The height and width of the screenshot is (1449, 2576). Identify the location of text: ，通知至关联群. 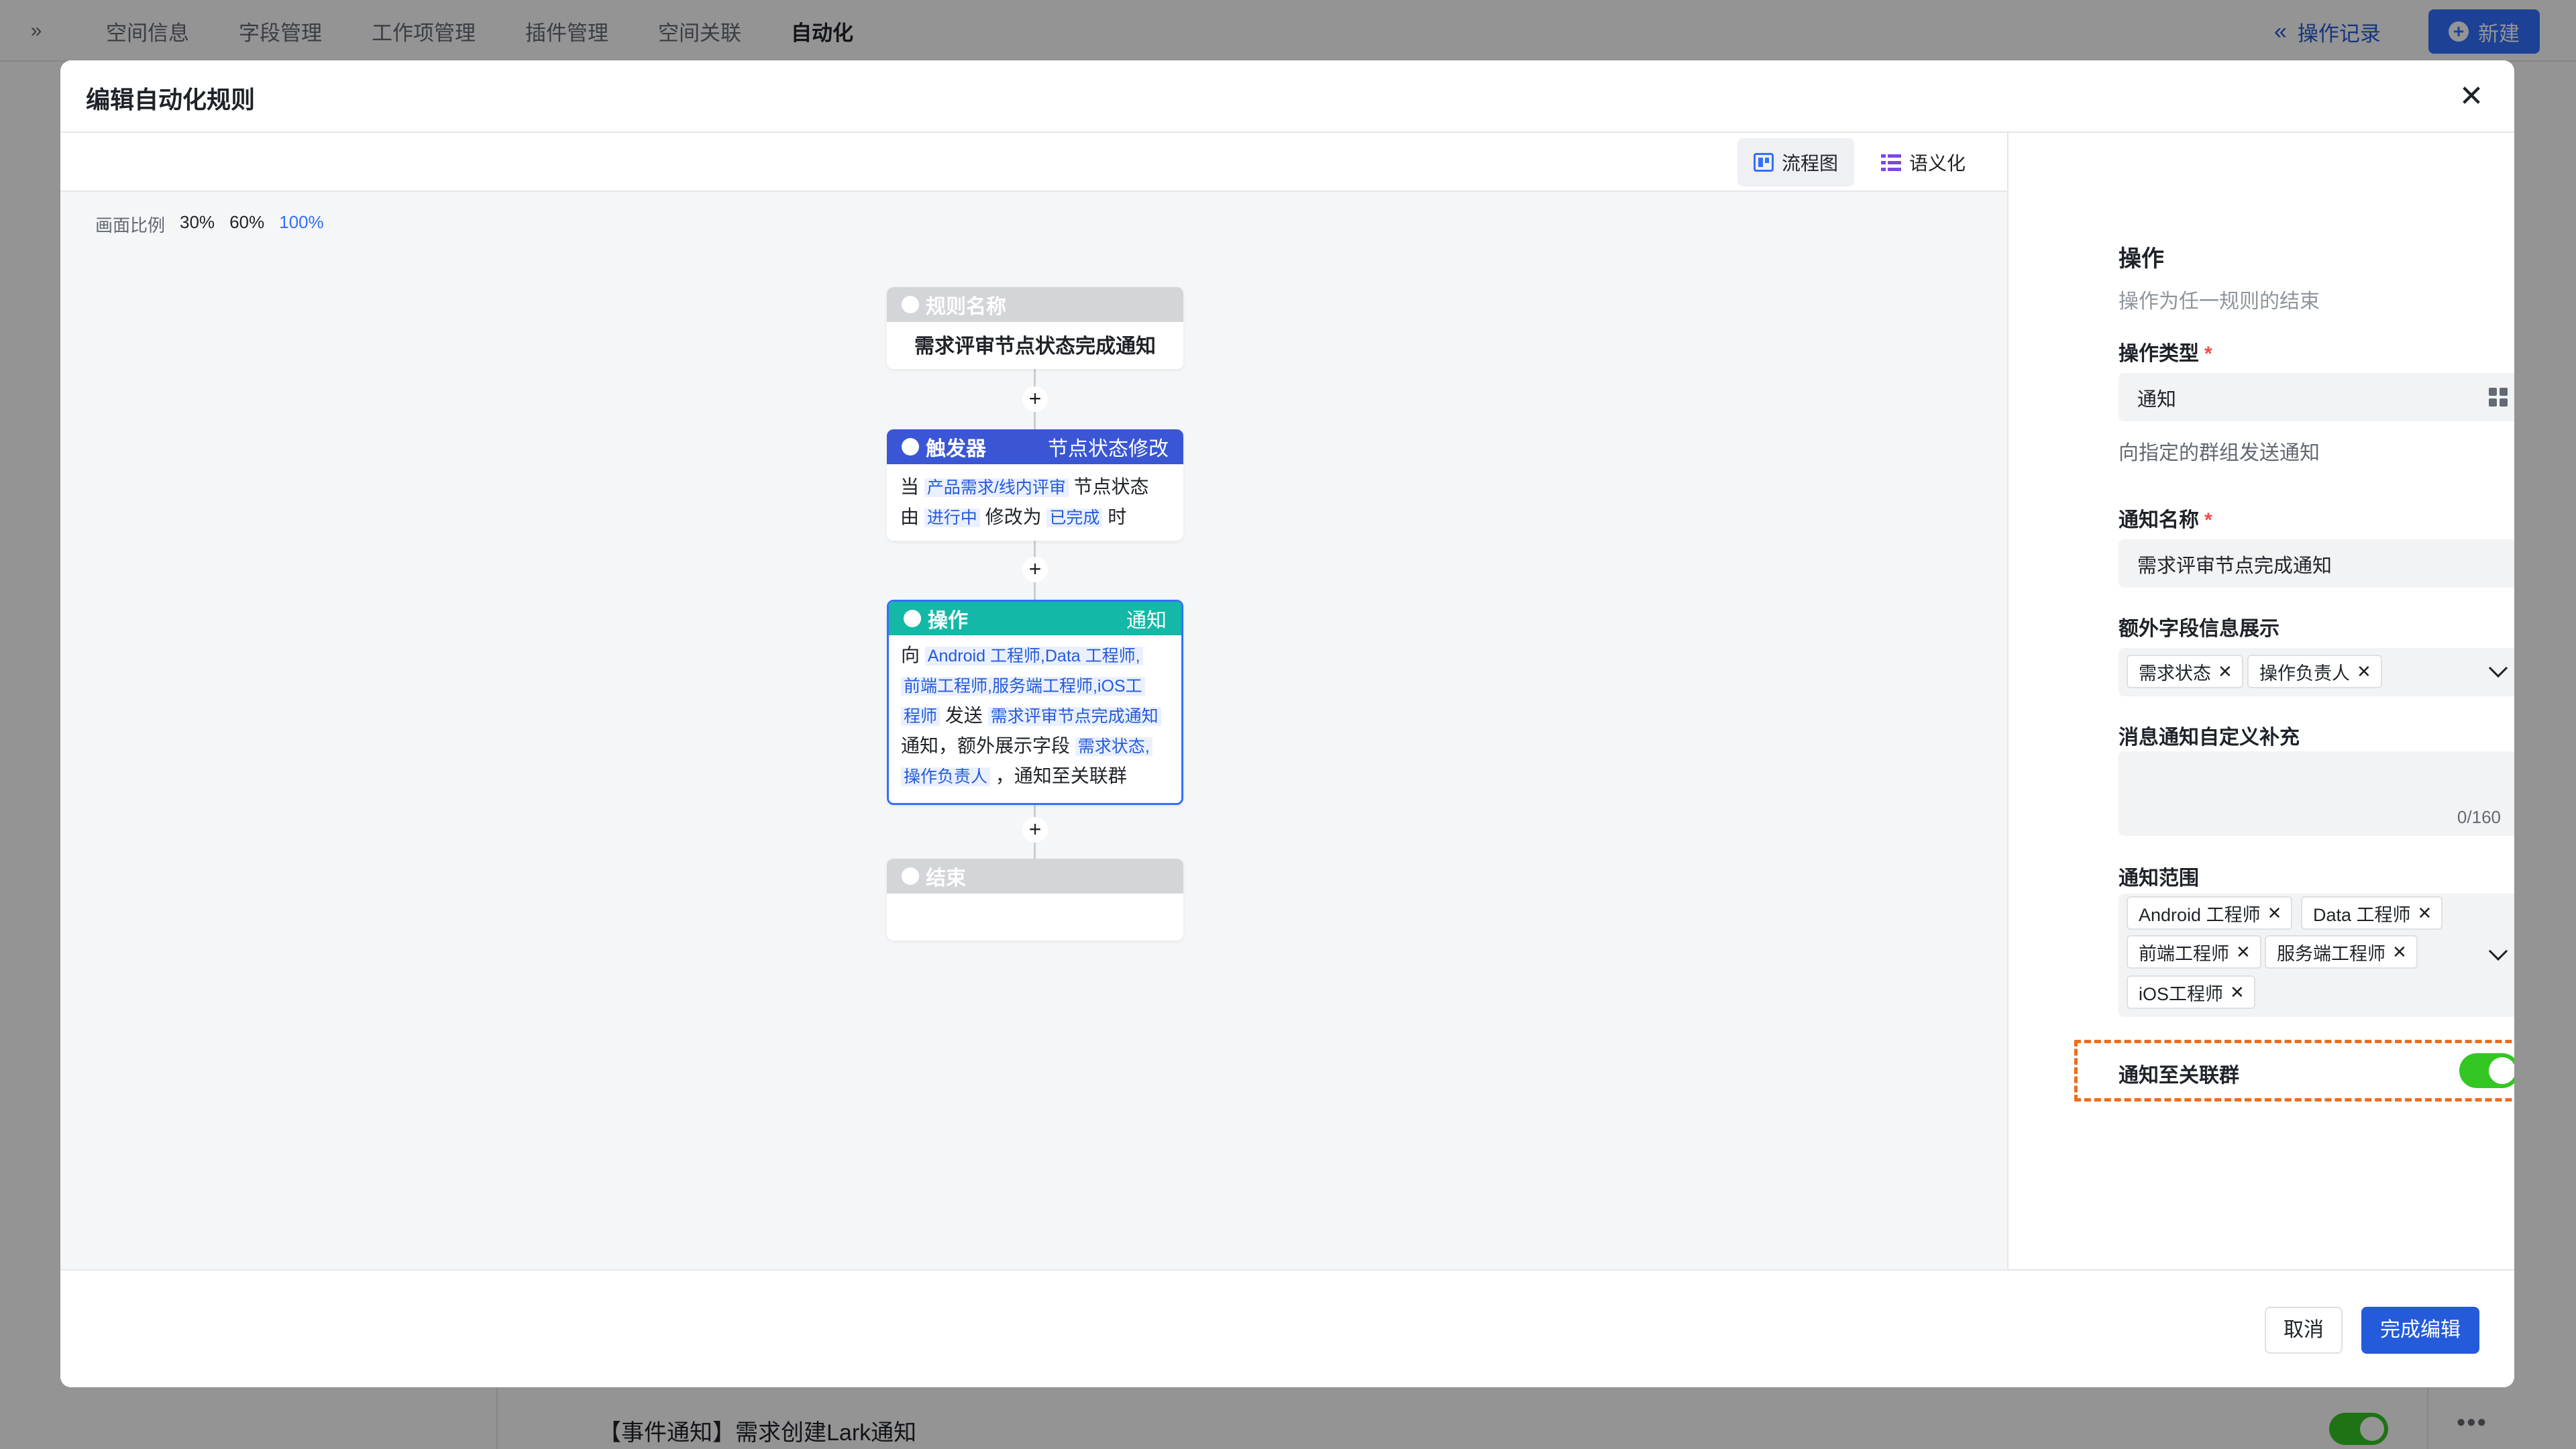
(1061, 775).